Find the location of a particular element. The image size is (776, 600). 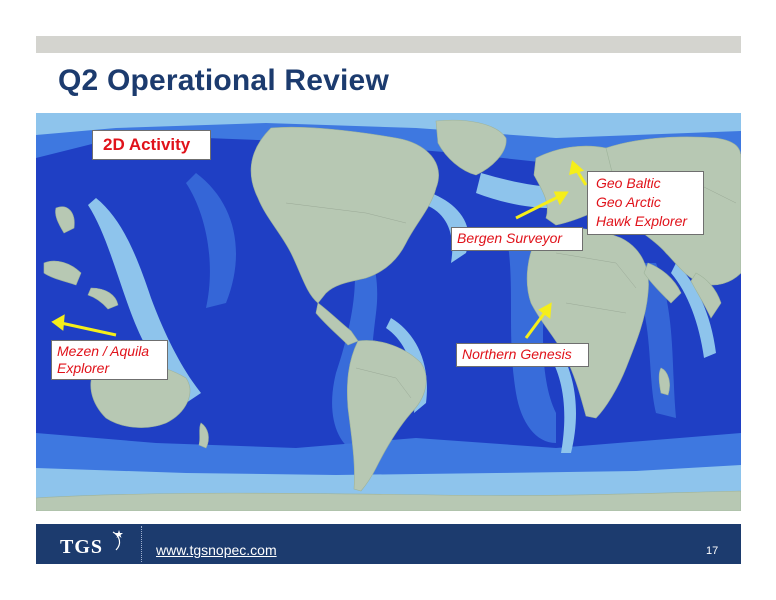

label-hawk-explorer: Hawk Explorer is located at coordinates (642, 221).